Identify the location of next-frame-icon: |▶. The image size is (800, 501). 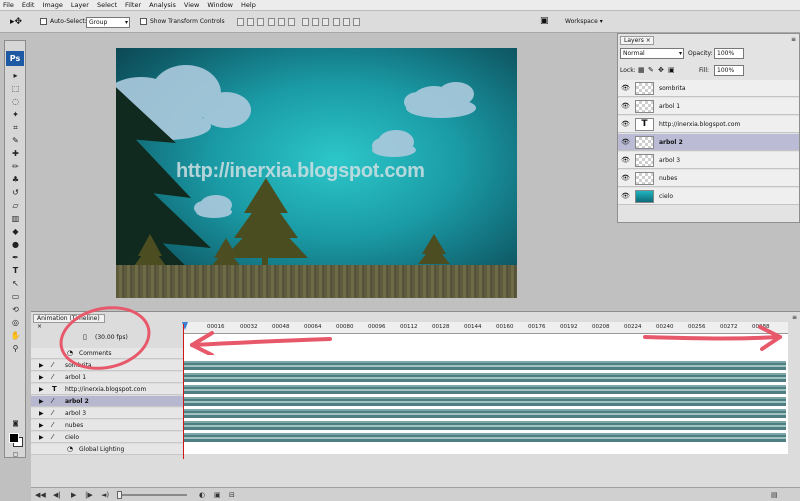
(89, 495).